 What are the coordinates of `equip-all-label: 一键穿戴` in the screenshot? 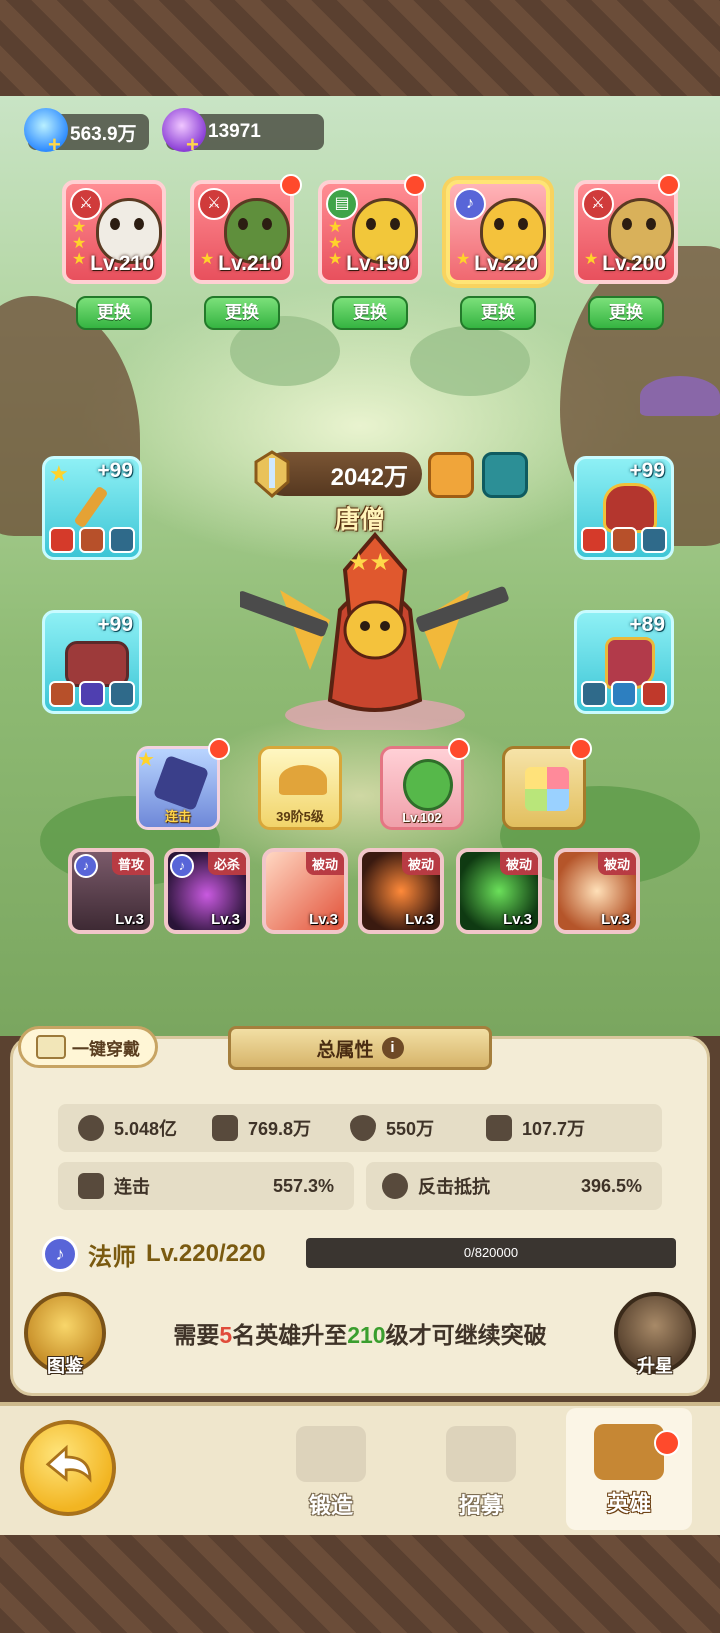 It's located at (106, 1049).